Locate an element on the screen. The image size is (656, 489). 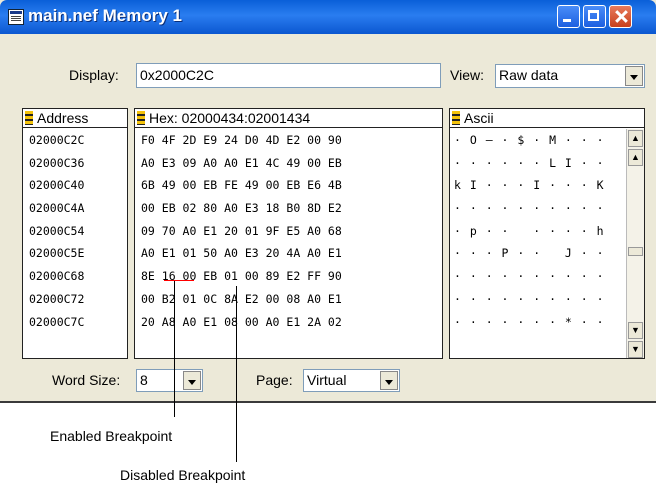
scroll-up-button: ▲ is located at coordinates (635, 157).